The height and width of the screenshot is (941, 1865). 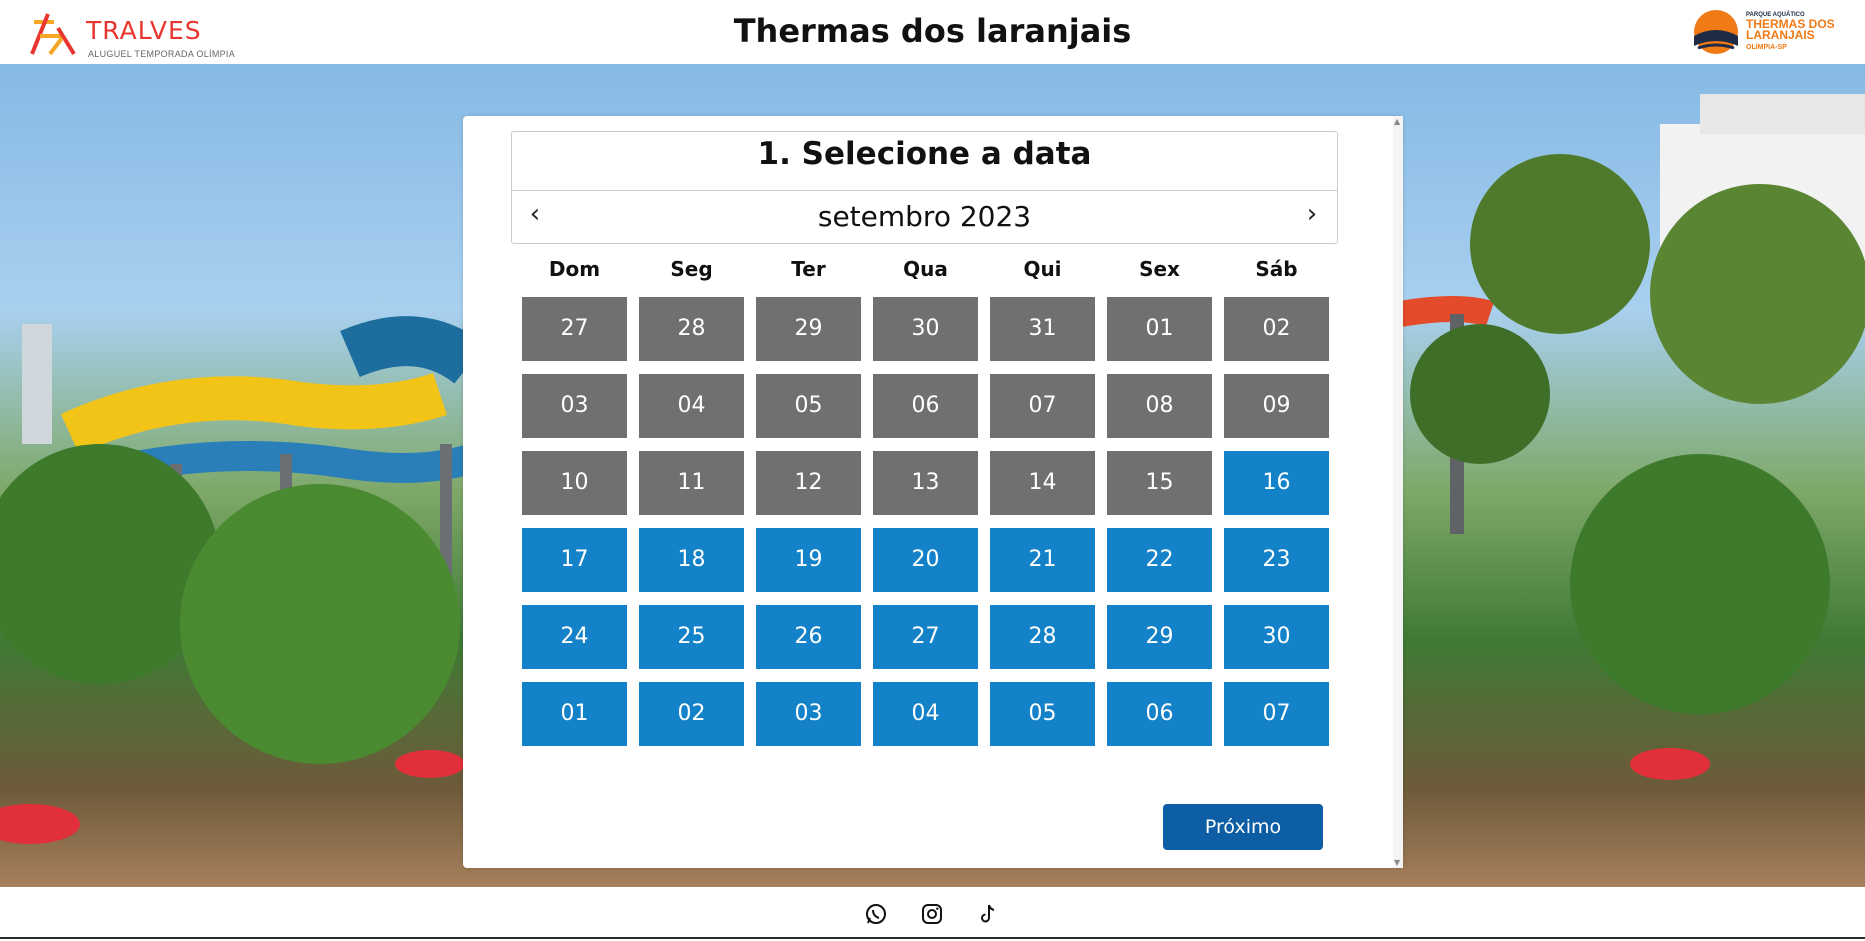 What do you see at coordinates (574, 637) in the screenshot?
I see `calendar-day-available: 24` at bounding box center [574, 637].